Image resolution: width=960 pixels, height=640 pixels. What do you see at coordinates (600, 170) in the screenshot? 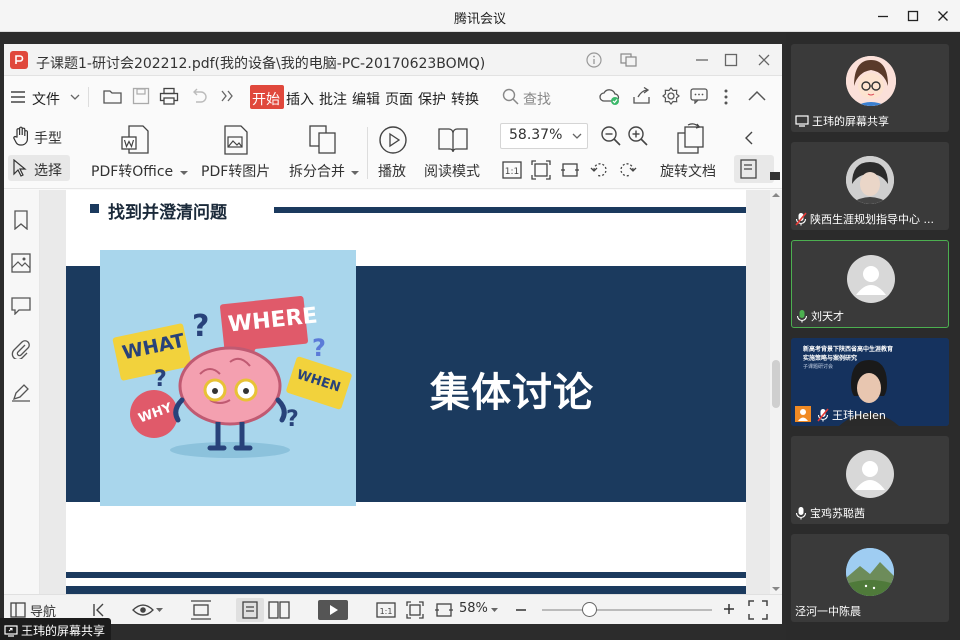
I see `rotate-left-icon` at bounding box center [600, 170].